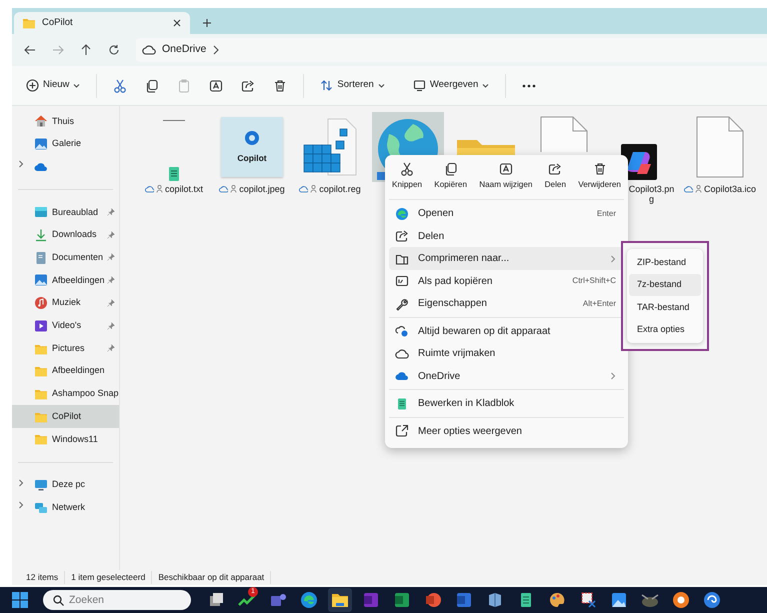 This screenshot has height=613, width=767. What do you see at coordinates (212, 577) in the screenshot?
I see `status-text: Beschikbaar op dit apparaat` at bounding box center [212, 577].